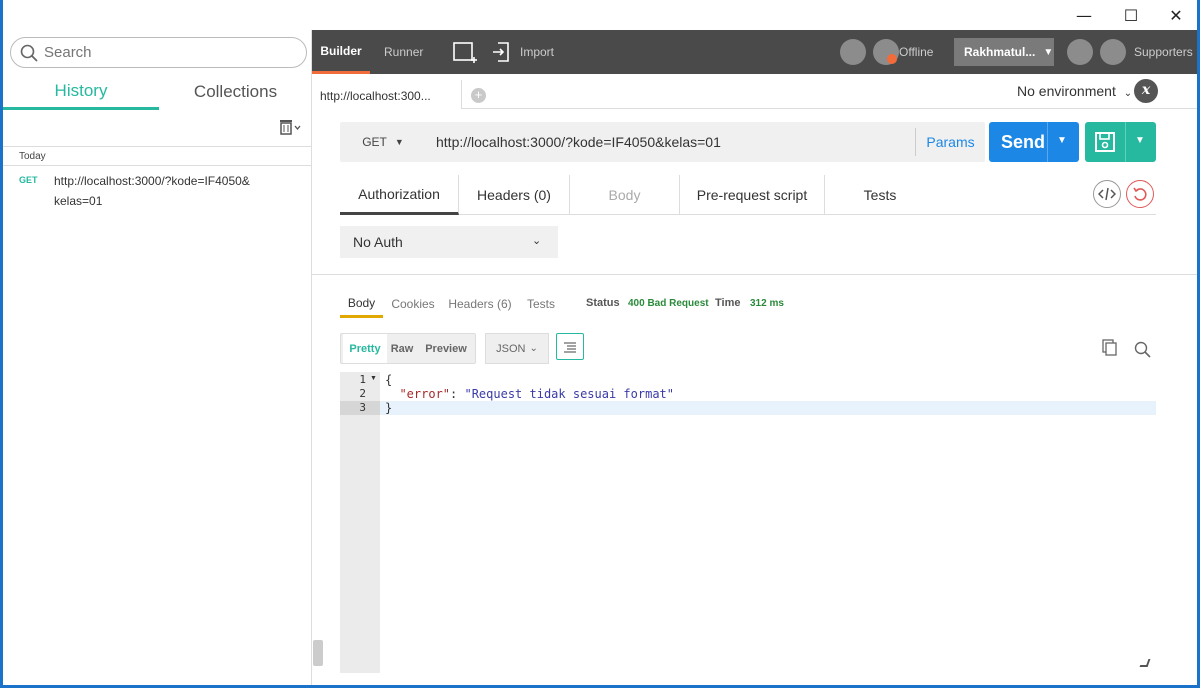  I want to click on environment-select: No environment ⌄, so click(1074, 91).